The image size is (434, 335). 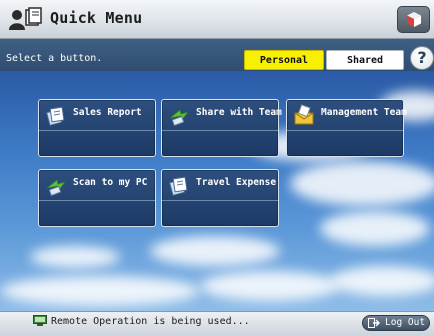 What do you see at coordinates (284, 60) in the screenshot?
I see `tab-personal: Personal` at bounding box center [284, 60].